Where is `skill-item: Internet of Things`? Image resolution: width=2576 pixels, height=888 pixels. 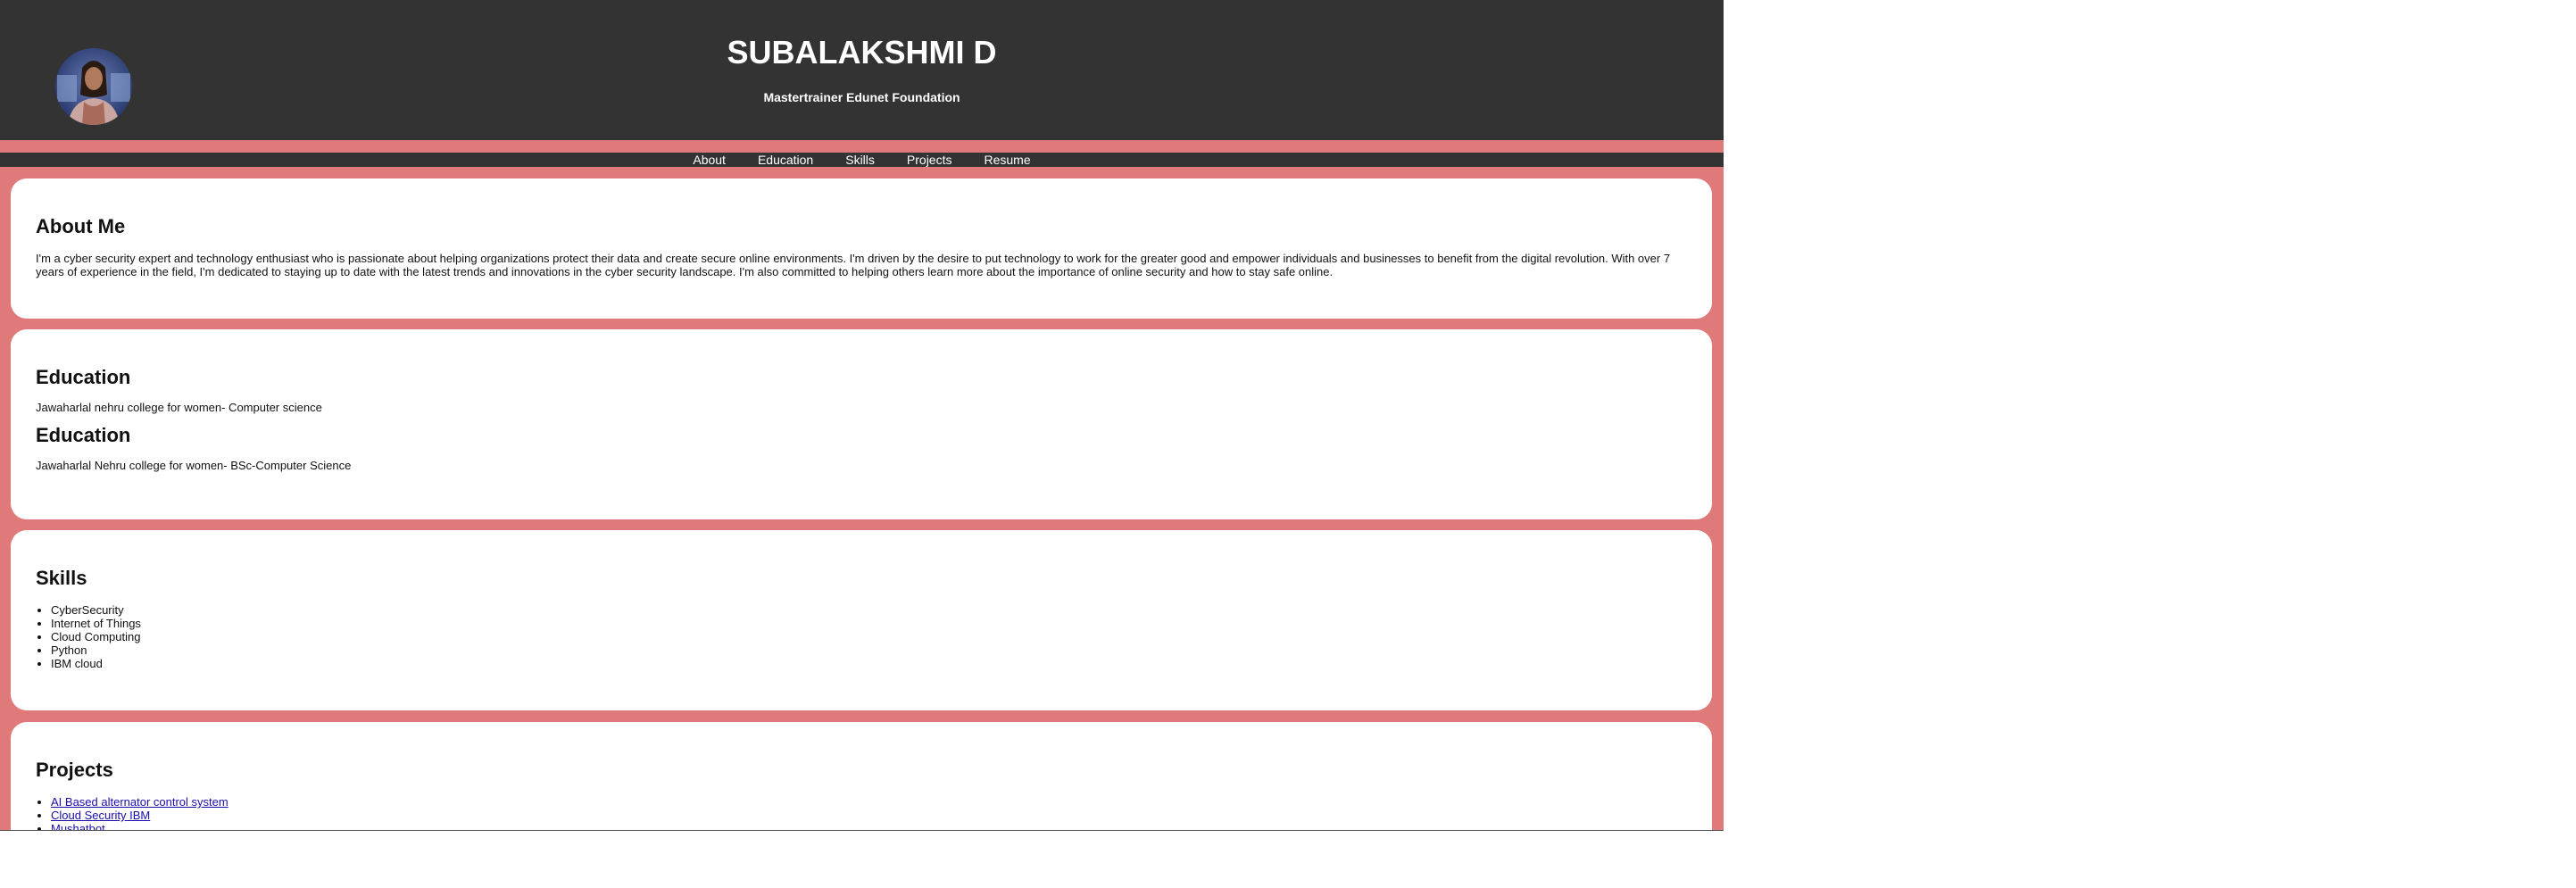
skill-item: Internet of Things is located at coordinates (869, 624).